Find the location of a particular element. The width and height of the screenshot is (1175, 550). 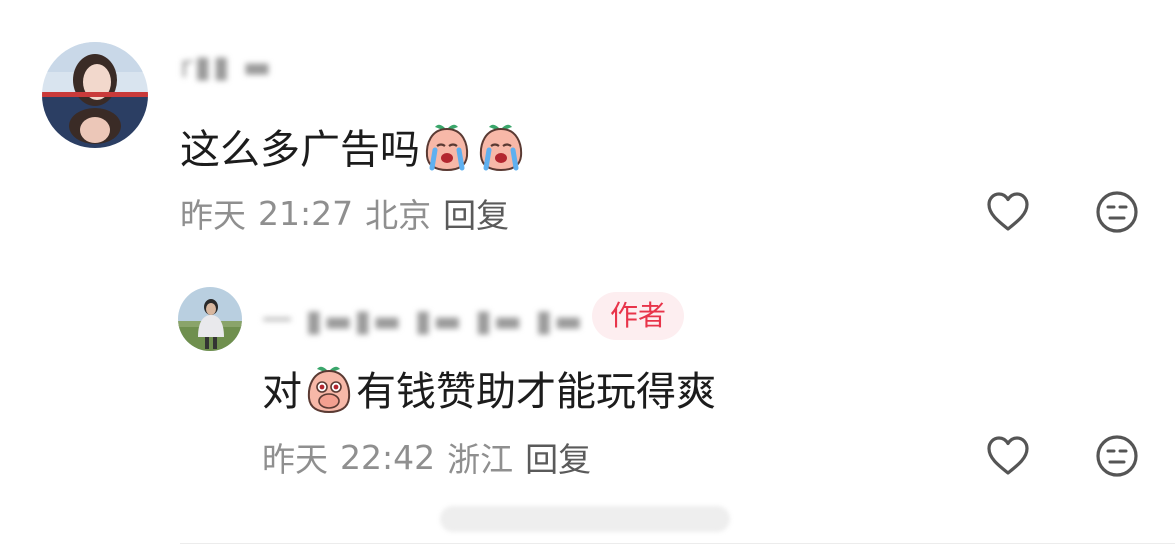

comment-time: 22:42 is located at coordinates (388, 457).